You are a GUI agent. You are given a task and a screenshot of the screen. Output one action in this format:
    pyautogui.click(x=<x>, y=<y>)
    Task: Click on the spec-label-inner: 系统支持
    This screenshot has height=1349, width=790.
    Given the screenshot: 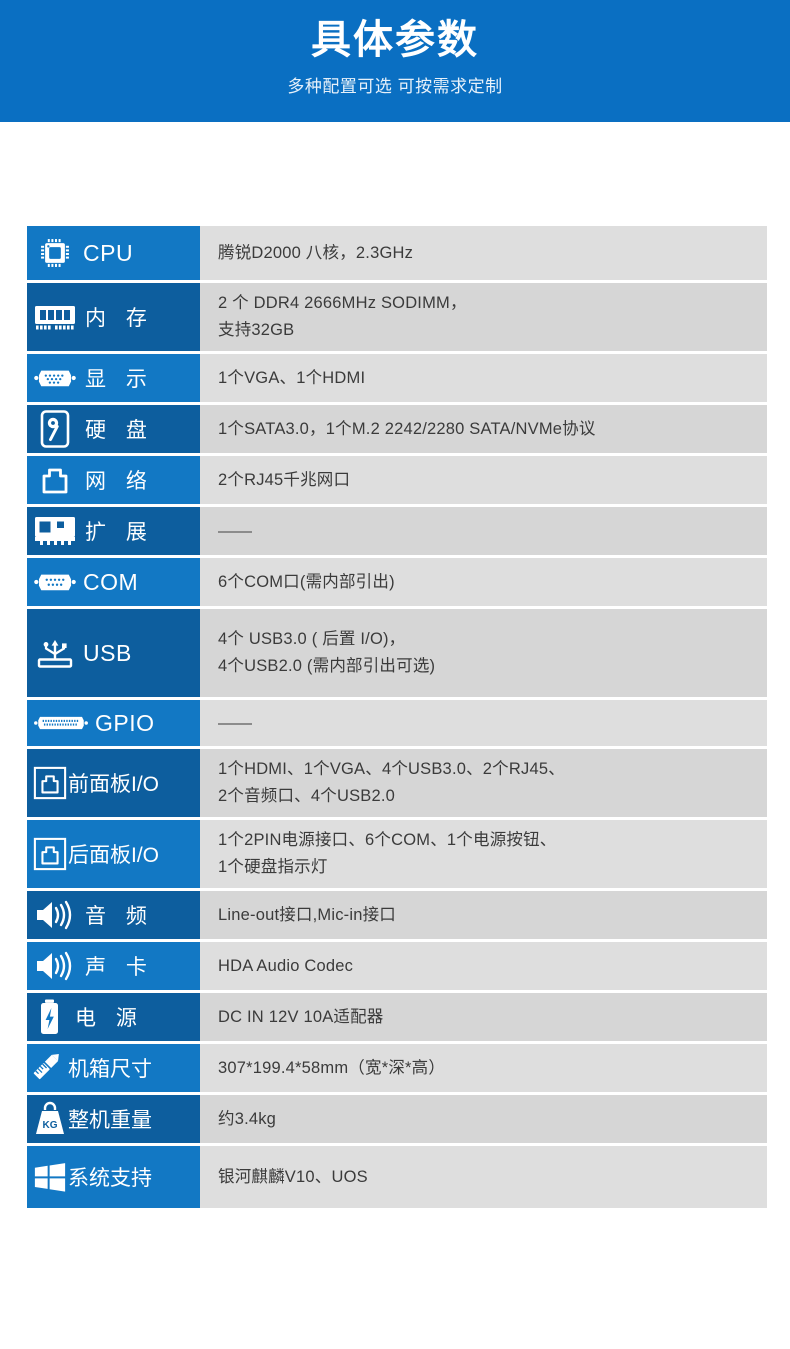 What is the action you would take?
    pyautogui.click(x=113, y=1177)
    